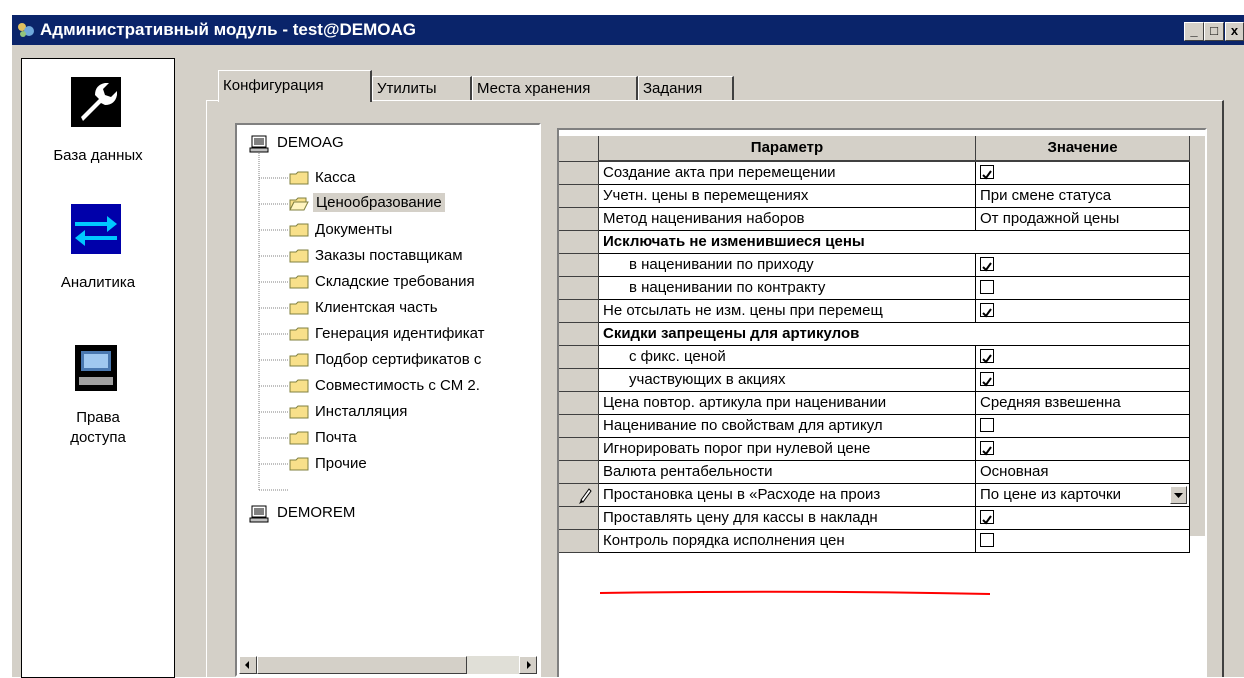 Image resolution: width=1244 pixels, height=678 pixels. Describe the element at coordinates (397, 385) in the screenshot. I see `tree-item: Совместимость с СМ 2.` at that location.